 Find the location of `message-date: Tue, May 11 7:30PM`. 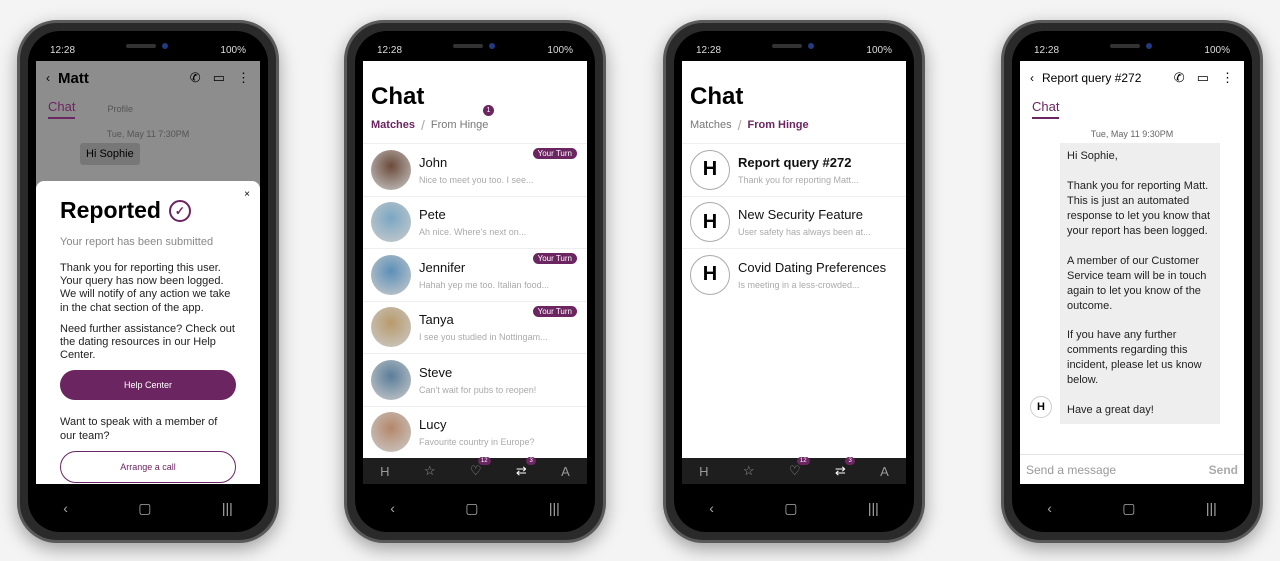

message-date: Tue, May 11 7:30PM is located at coordinates (148, 134).